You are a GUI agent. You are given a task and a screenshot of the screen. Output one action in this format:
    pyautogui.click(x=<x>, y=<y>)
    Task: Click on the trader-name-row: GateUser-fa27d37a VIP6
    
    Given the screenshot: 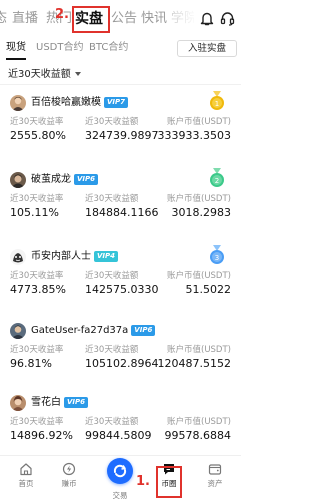 What is the action you would take?
    pyautogui.click(x=93, y=331)
    